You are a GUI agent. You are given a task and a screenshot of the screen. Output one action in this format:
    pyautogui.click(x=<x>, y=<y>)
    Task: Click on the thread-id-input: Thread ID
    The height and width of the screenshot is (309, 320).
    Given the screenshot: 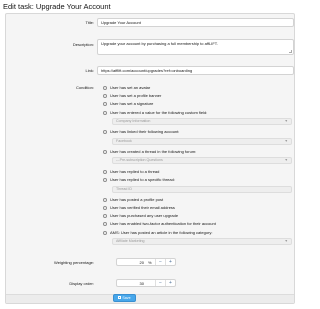 What is the action you would take?
    pyautogui.click(x=202, y=189)
    